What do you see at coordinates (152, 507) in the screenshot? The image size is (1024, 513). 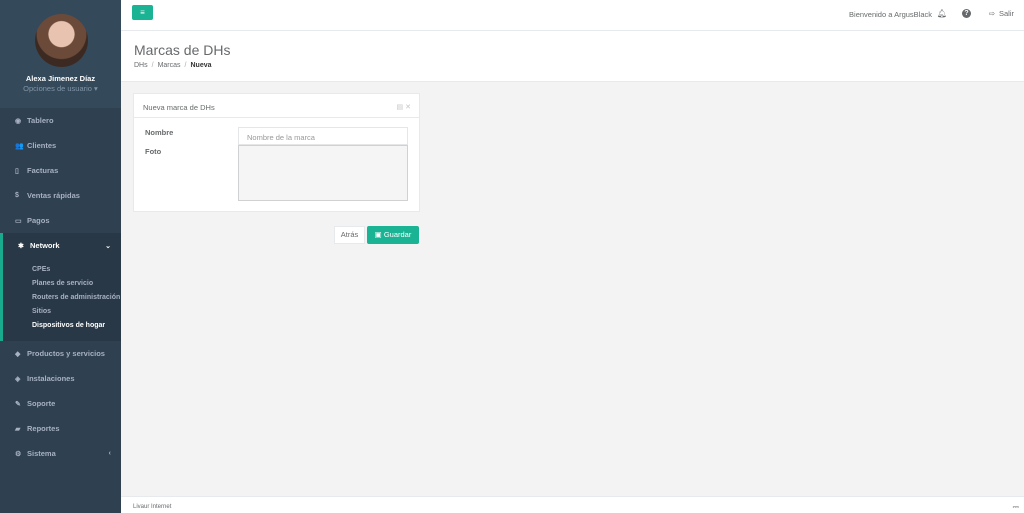 I see `footer-text: Livaur Internet` at bounding box center [152, 507].